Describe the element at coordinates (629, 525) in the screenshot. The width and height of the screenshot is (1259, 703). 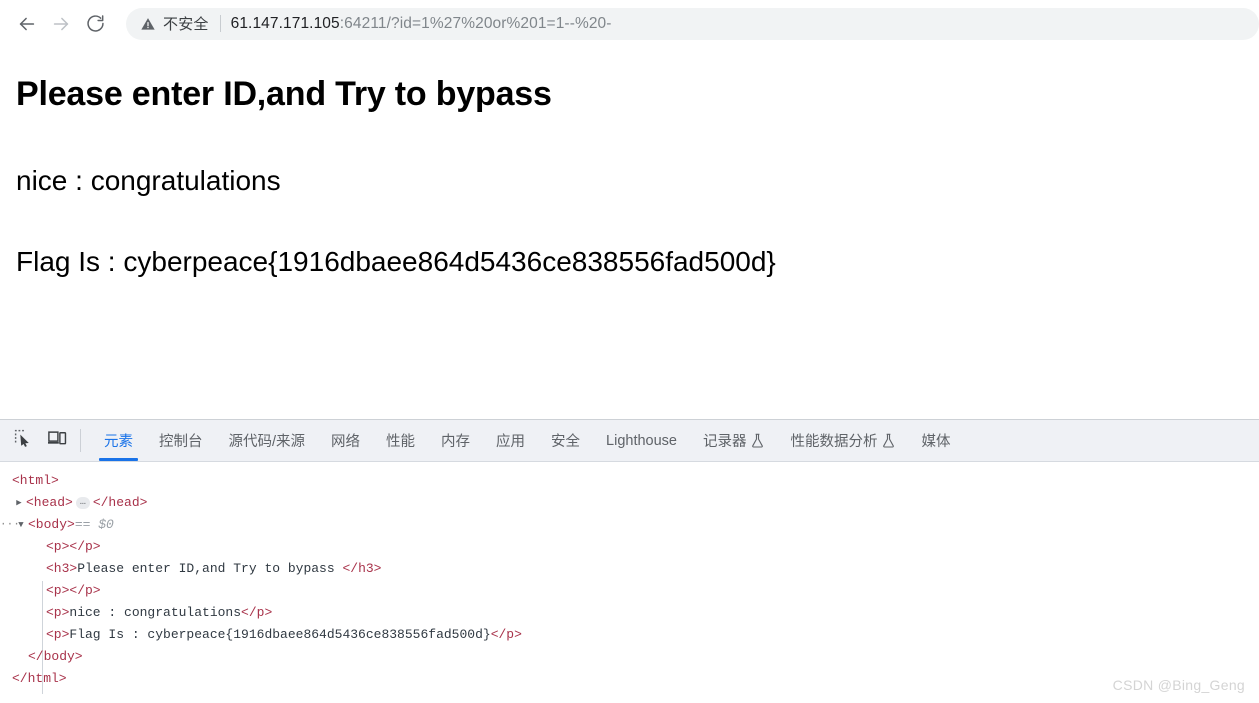
I see `dom-node-body: ··· ▼ <body> == $0` at that location.